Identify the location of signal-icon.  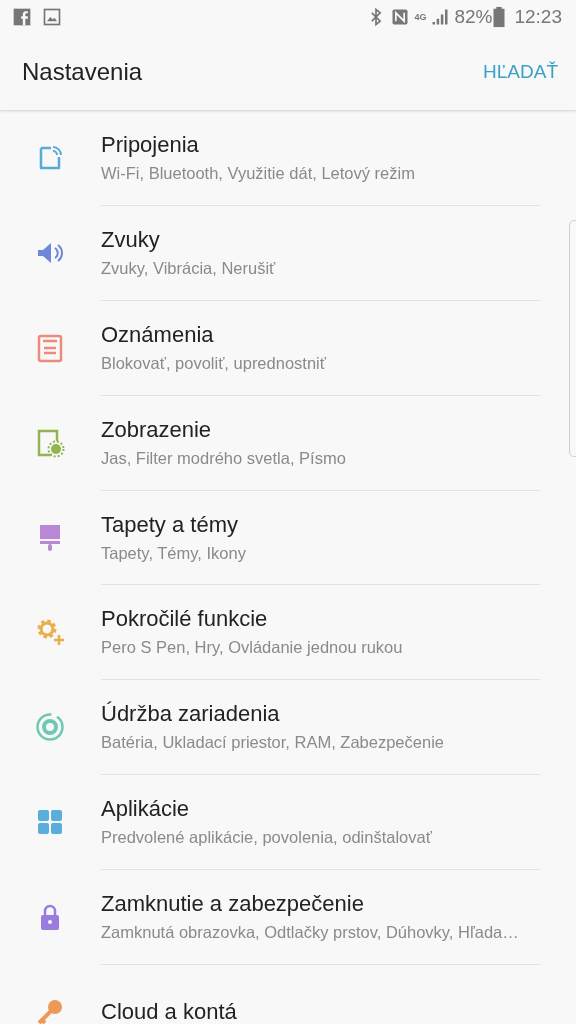
(440, 17).